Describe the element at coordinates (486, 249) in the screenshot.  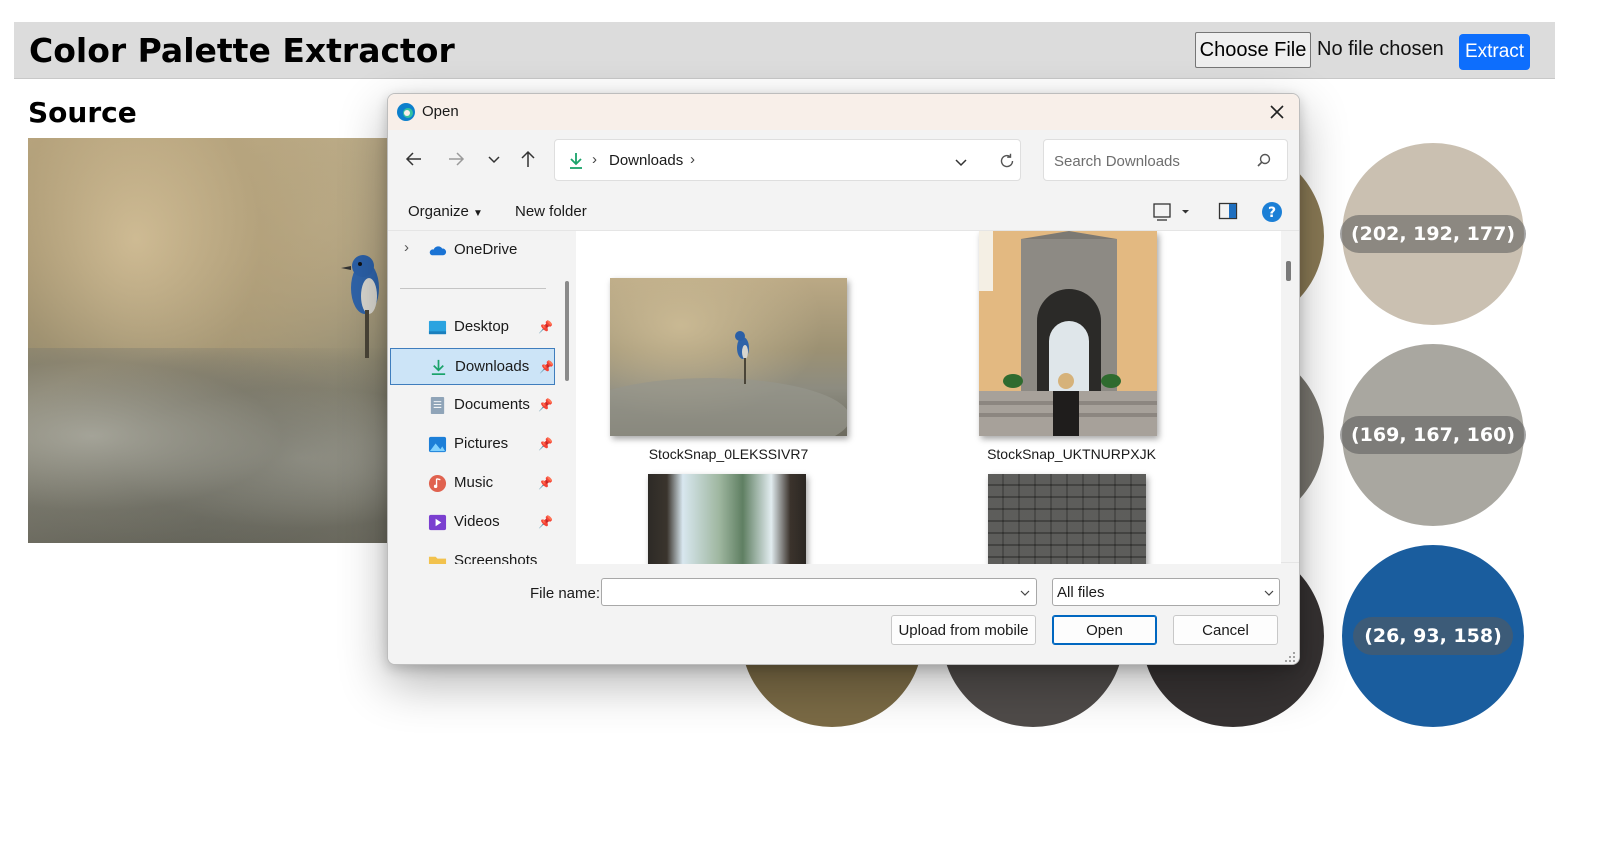
I see `nav-item-label: OneDrive` at that location.